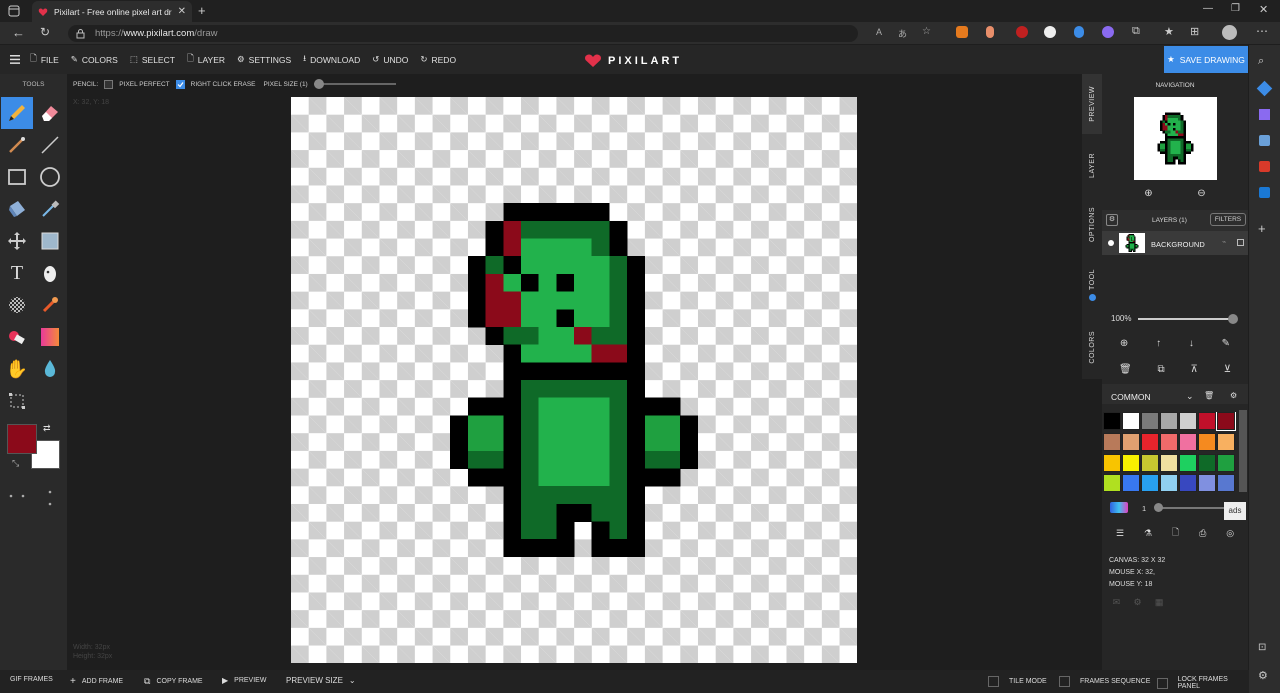 This screenshot has width=1280, height=693. I want to click on preview-tab: PREVIEW, so click(1092, 104).